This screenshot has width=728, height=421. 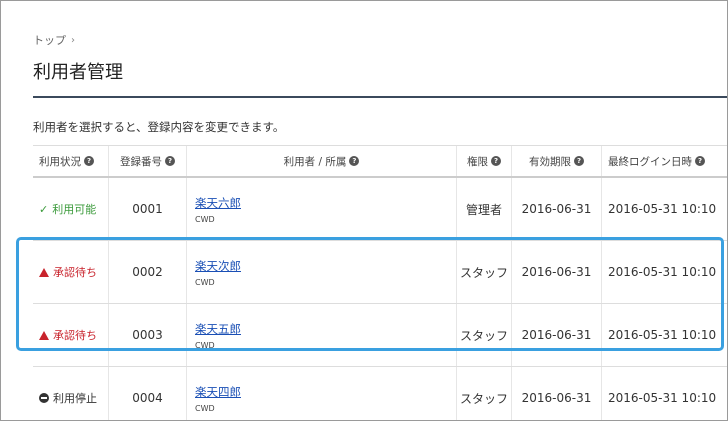 What do you see at coordinates (75, 398) in the screenshot?
I see `status-label: 利用停止` at bounding box center [75, 398].